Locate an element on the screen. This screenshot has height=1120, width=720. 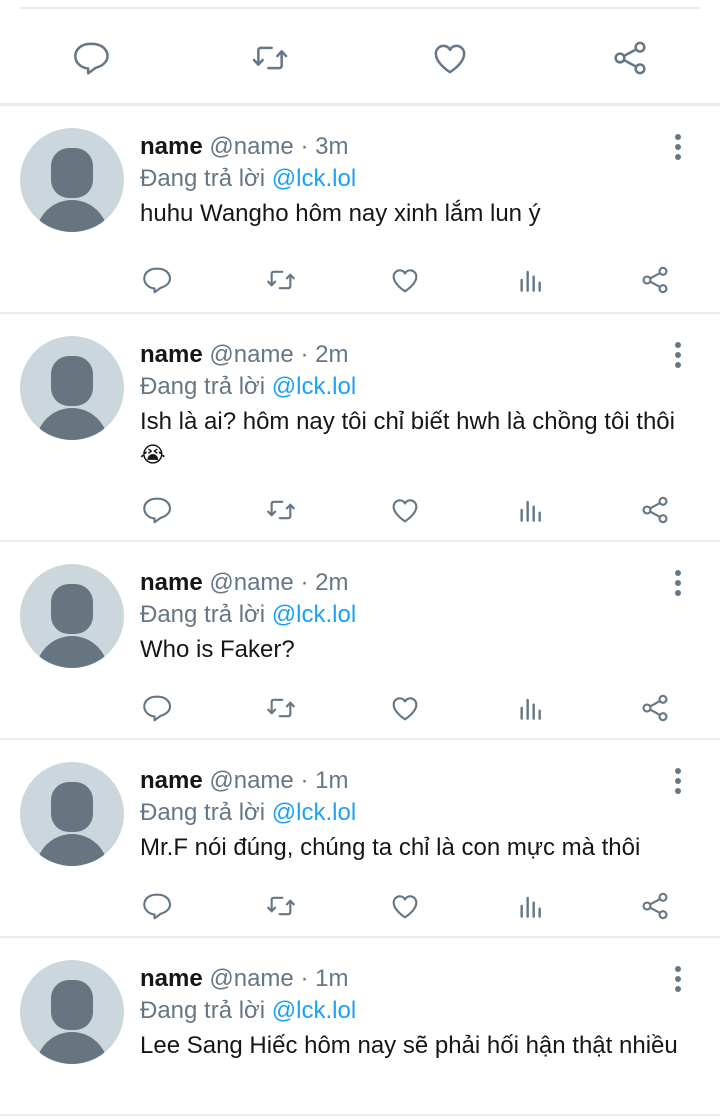
main-reply-button is located at coordinates (90, 58).